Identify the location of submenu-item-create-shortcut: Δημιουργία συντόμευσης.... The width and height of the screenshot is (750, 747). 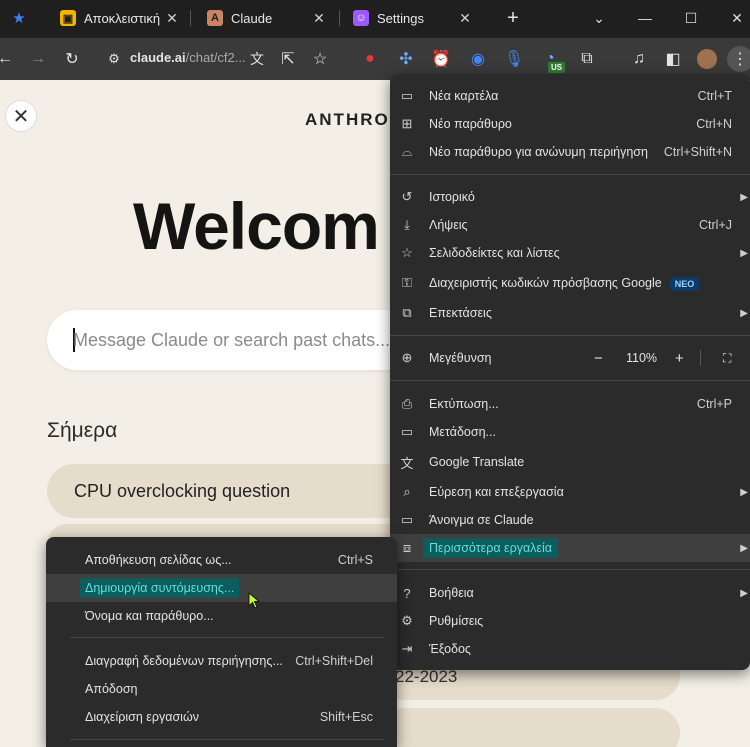
(221, 588).